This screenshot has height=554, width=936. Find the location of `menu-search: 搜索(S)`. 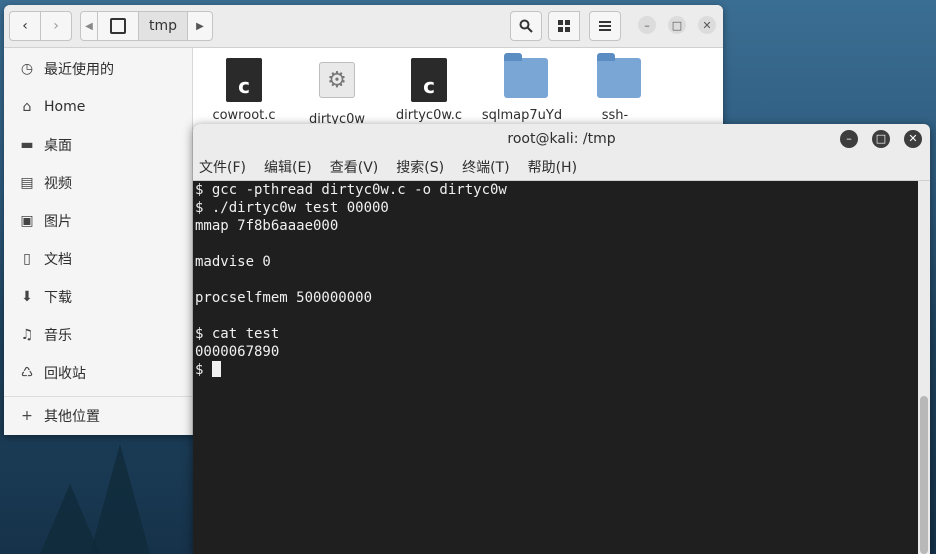

menu-search: 搜索(S) is located at coordinates (420, 167).